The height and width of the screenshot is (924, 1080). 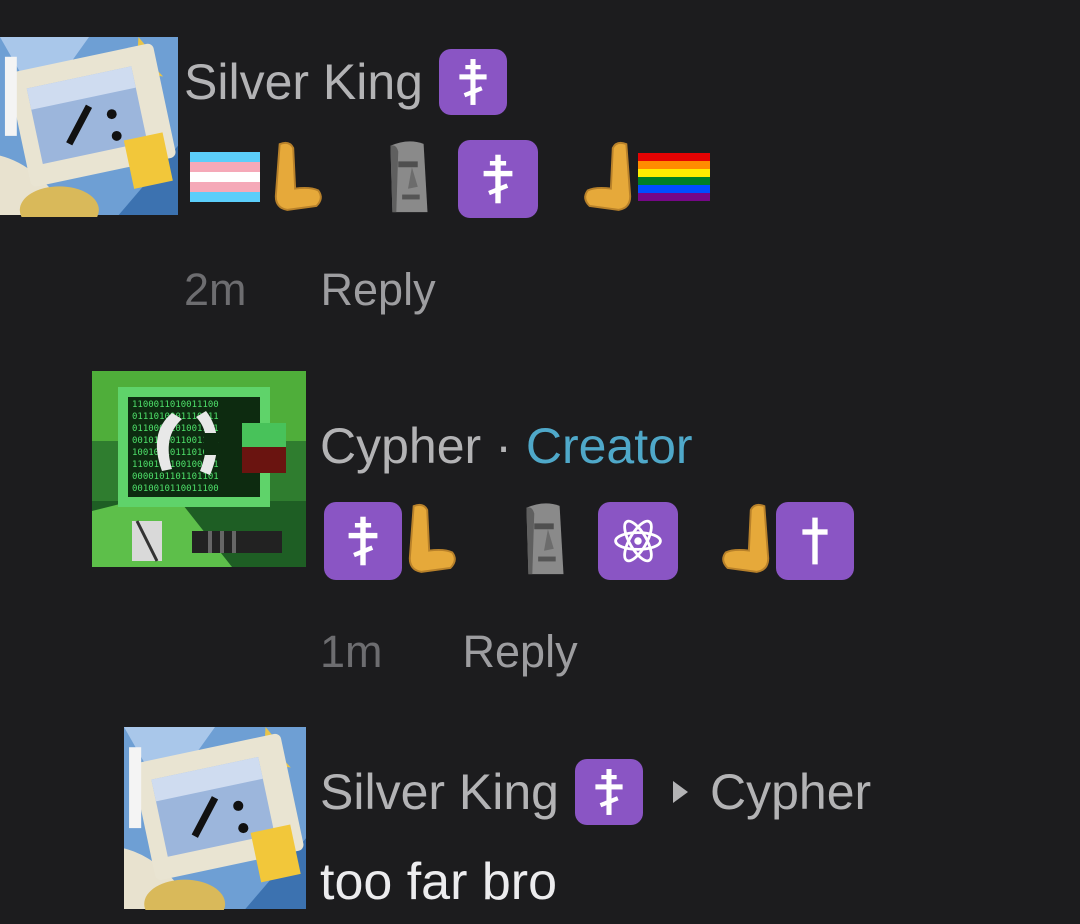 I want to click on author-name: Cypher, so click(x=400, y=446).